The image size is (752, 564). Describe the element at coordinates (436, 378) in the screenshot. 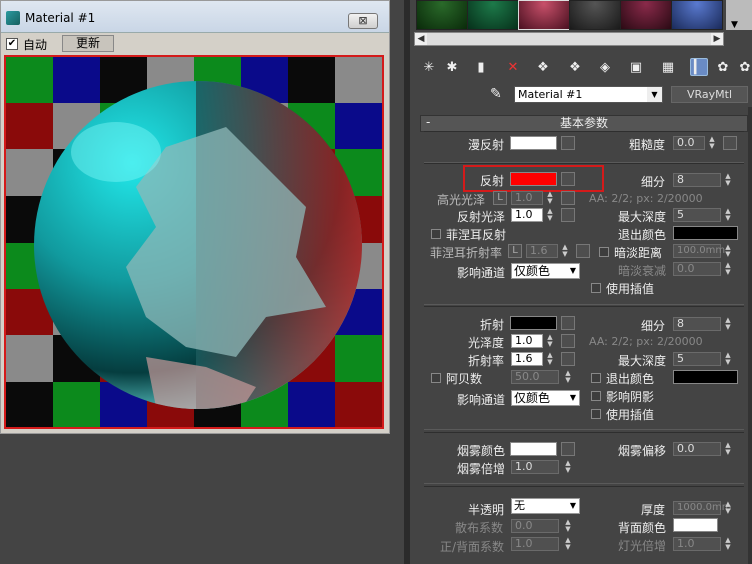

I see `abbe-checkbox` at that location.